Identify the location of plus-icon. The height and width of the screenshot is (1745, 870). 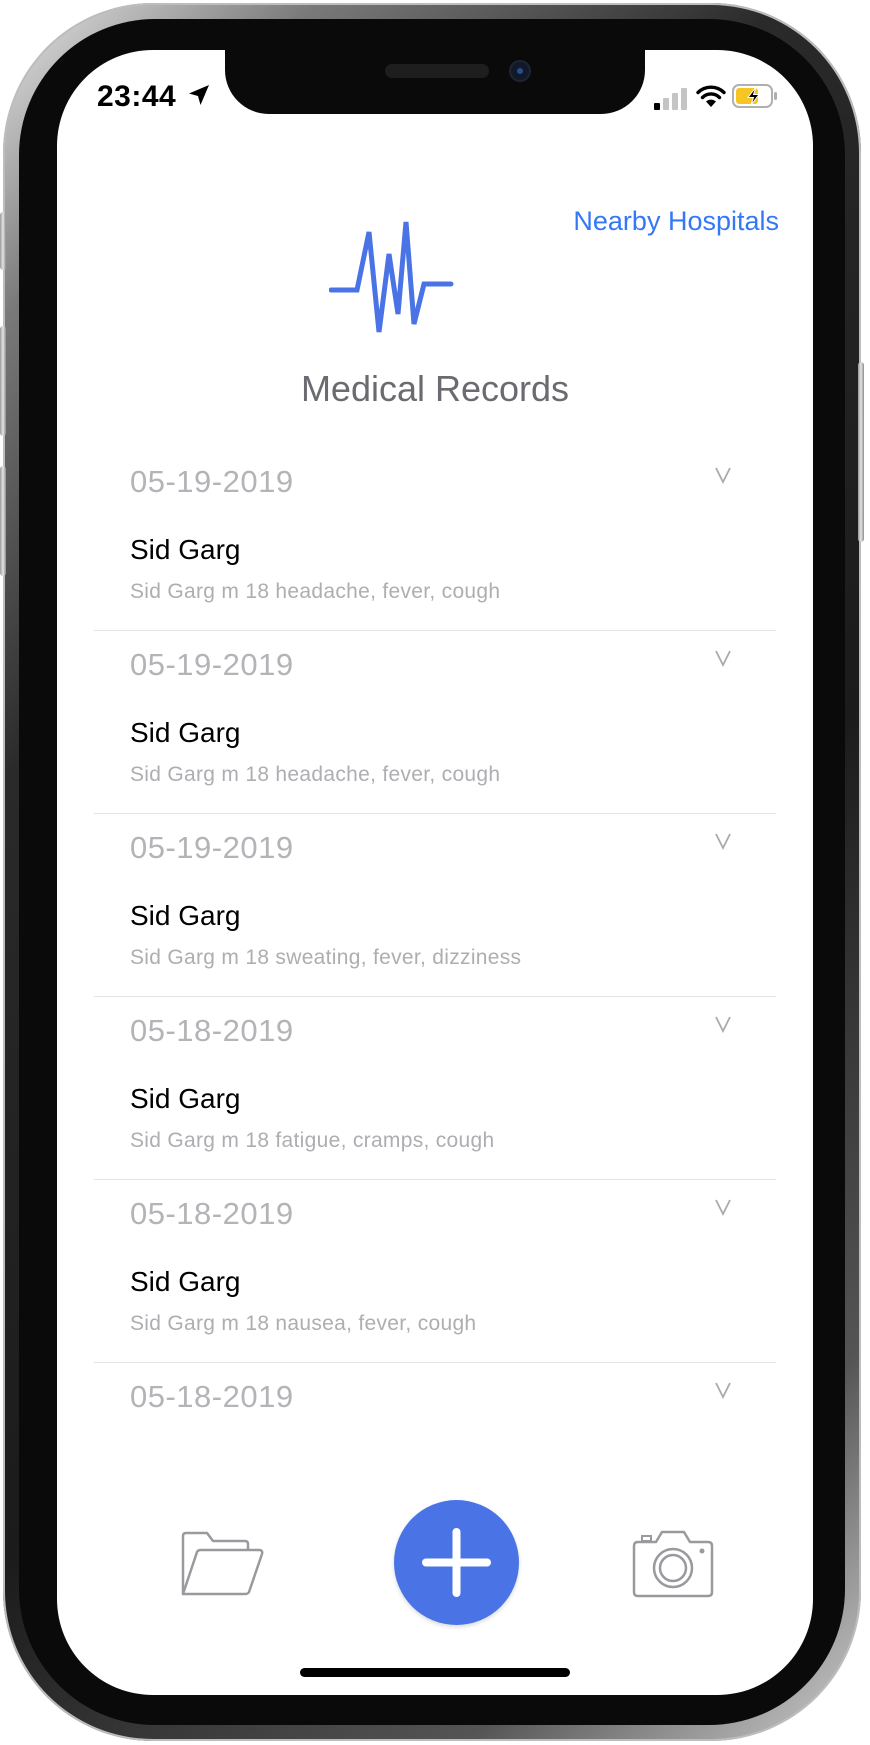
(456, 1562).